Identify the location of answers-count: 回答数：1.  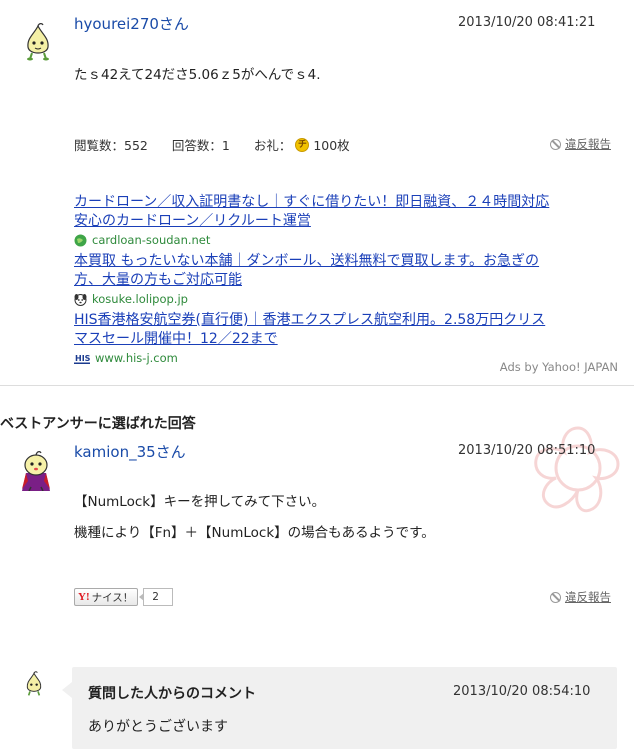
(200, 145).